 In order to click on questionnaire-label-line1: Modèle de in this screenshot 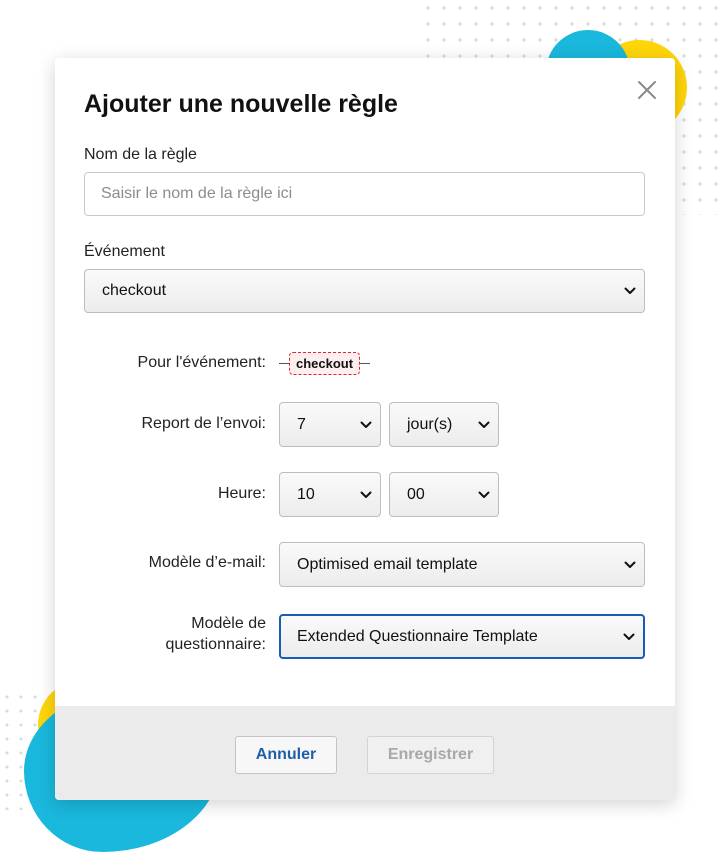, I will do `click(228, 623)`.